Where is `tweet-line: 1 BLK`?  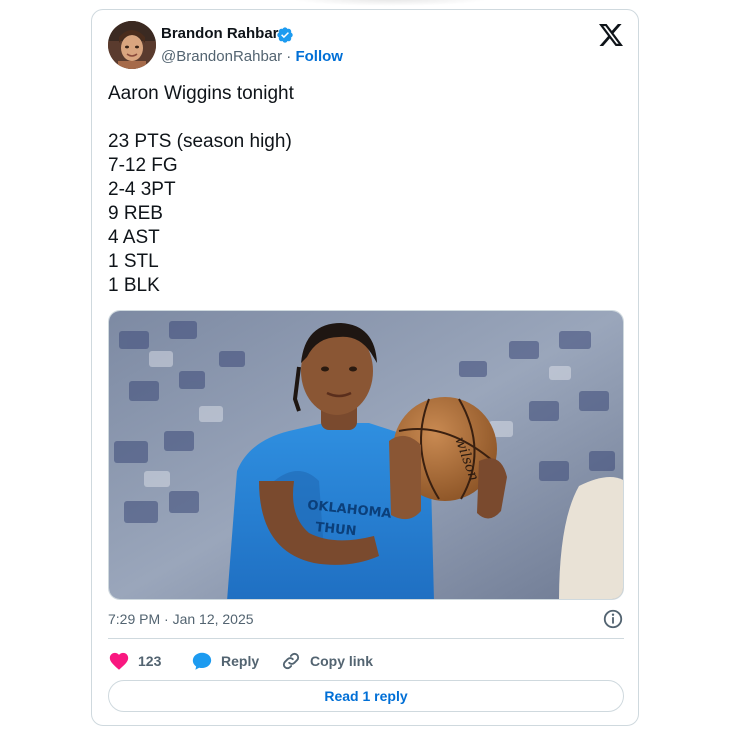
tweet-line: 1 BLK is located at coordinates (134, 285).